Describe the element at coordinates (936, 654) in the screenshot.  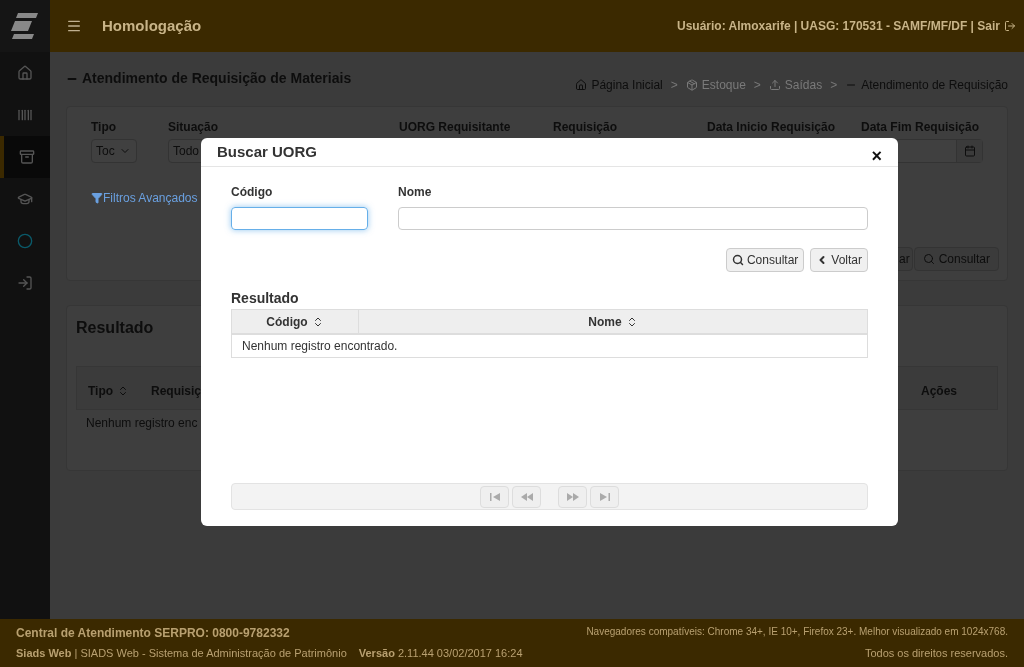
I see `rights-note: Todos os direitos reservados.` at that location.